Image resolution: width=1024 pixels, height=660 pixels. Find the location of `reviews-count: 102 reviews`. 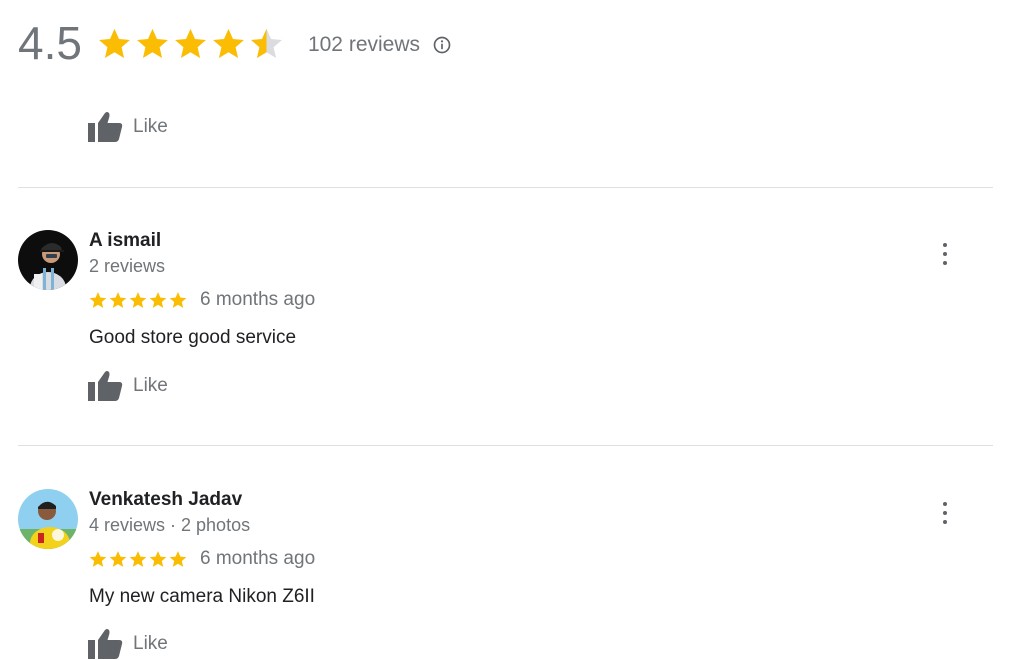

reviews-count: 102 reviews is located at coordinates (364, 45).